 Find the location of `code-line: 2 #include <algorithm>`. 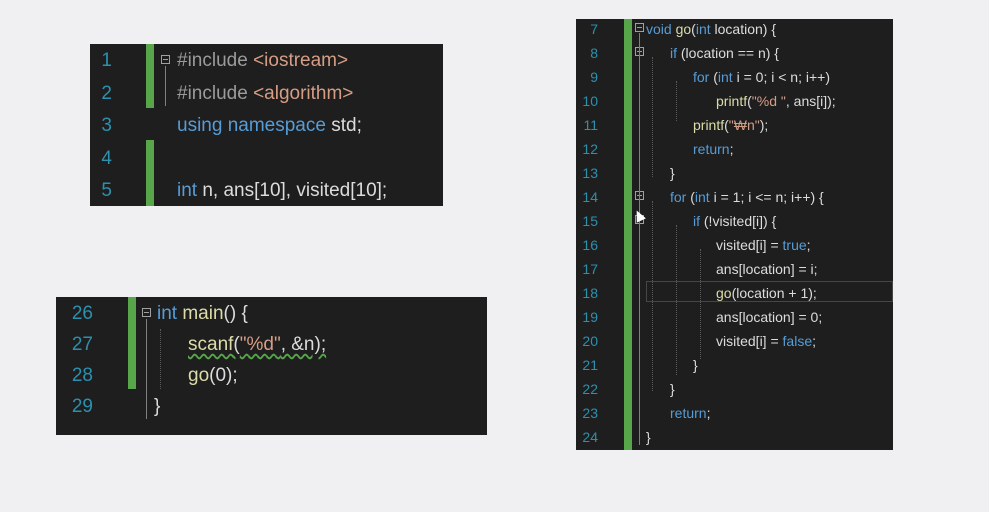

code-line: 2 #include <algorithm> is located at coordinates (266, 94).